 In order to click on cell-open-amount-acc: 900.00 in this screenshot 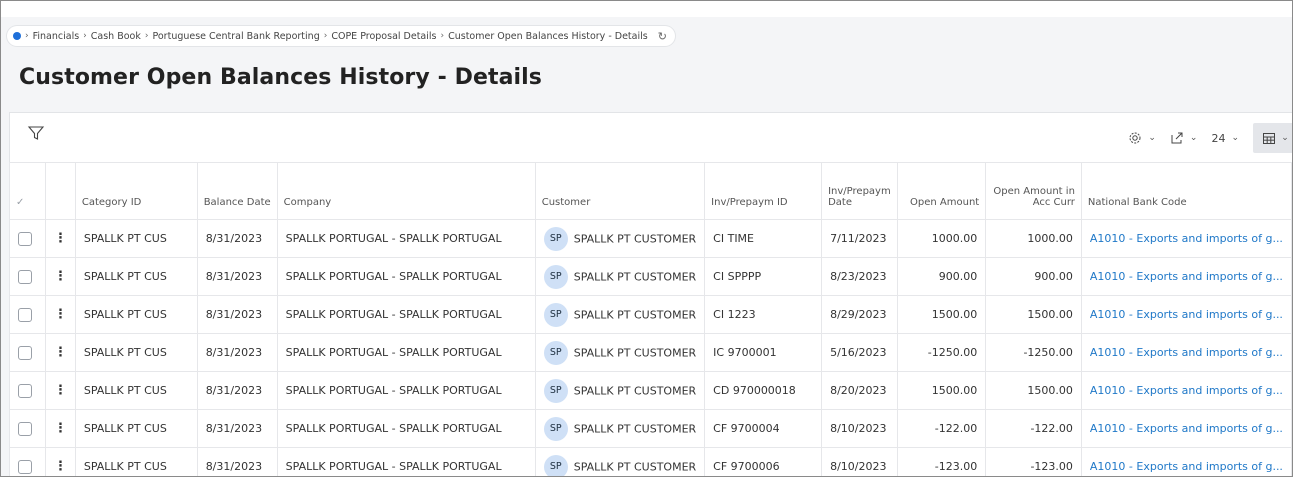, I will do `click(1033, 276)`.